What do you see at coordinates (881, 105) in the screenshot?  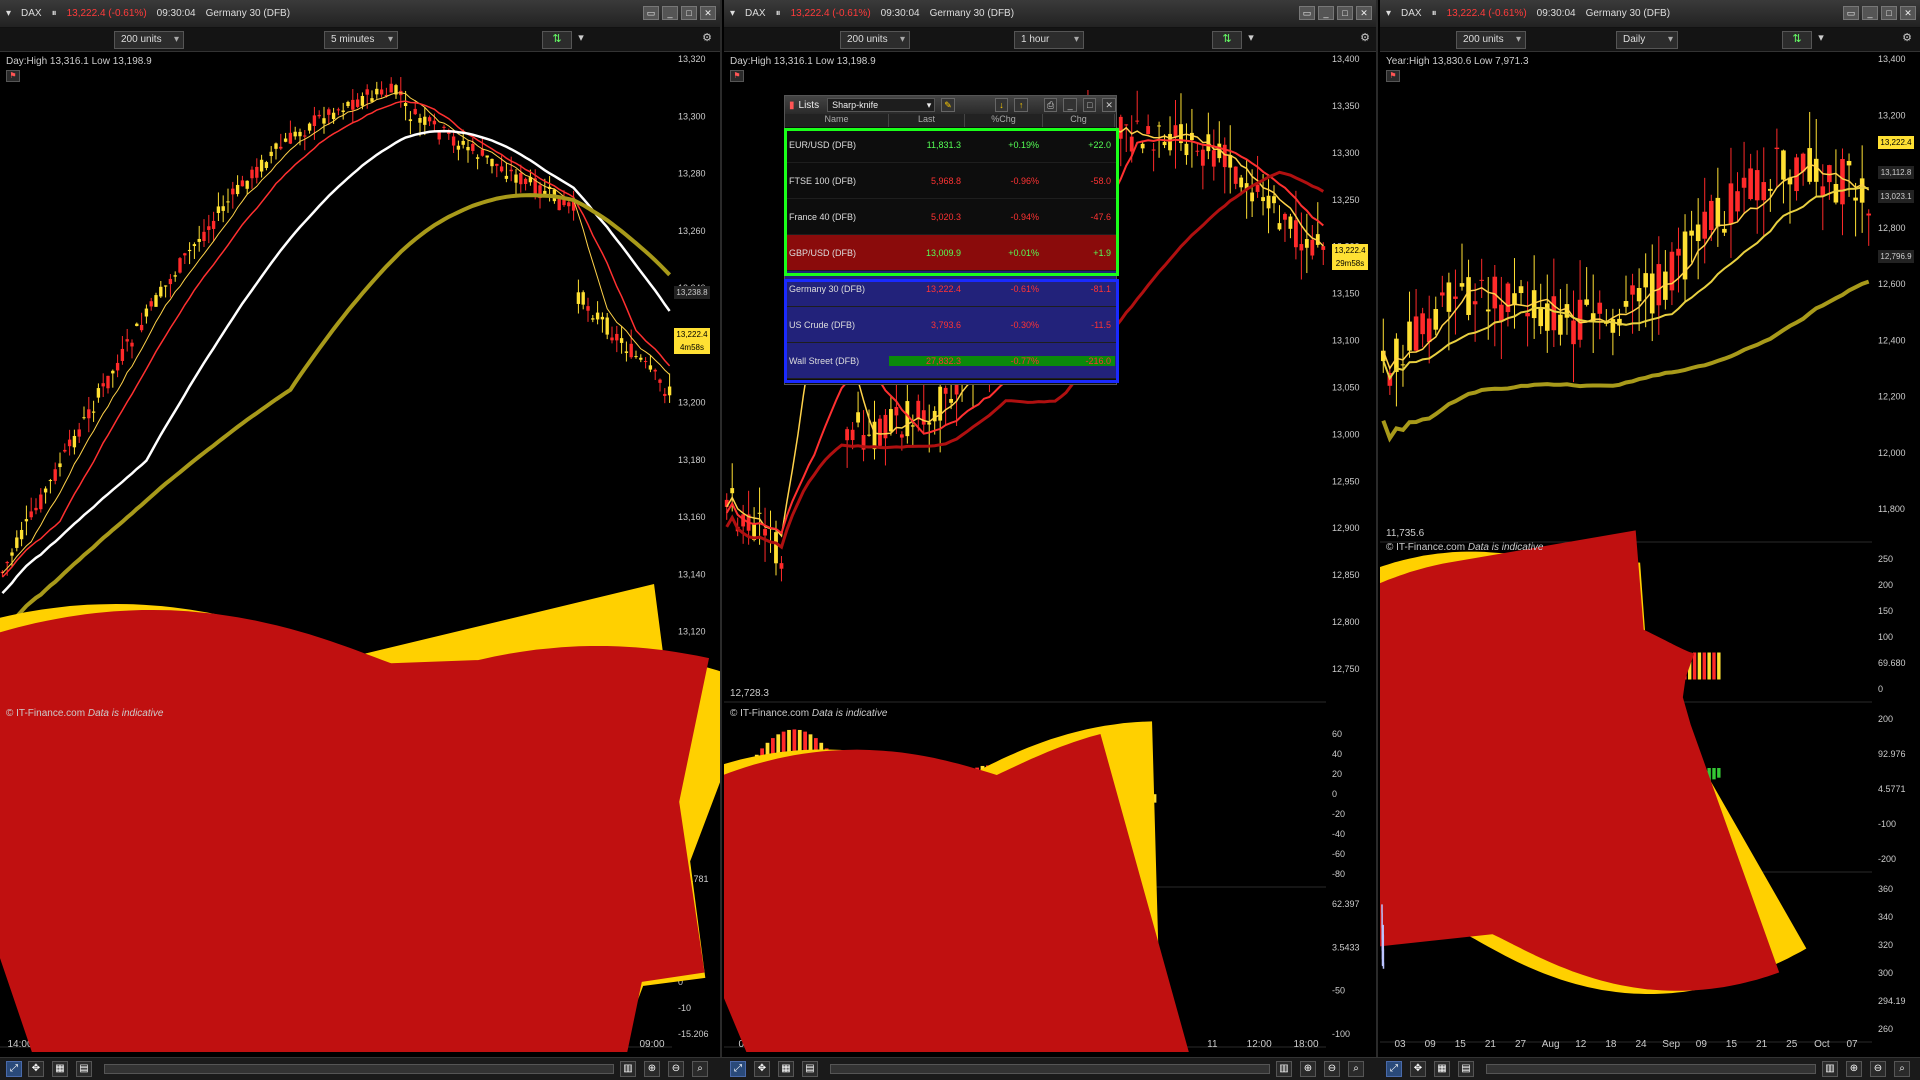 I see `list-selector-dropdown: Sharp-knife` at bounding box center [881, 105].